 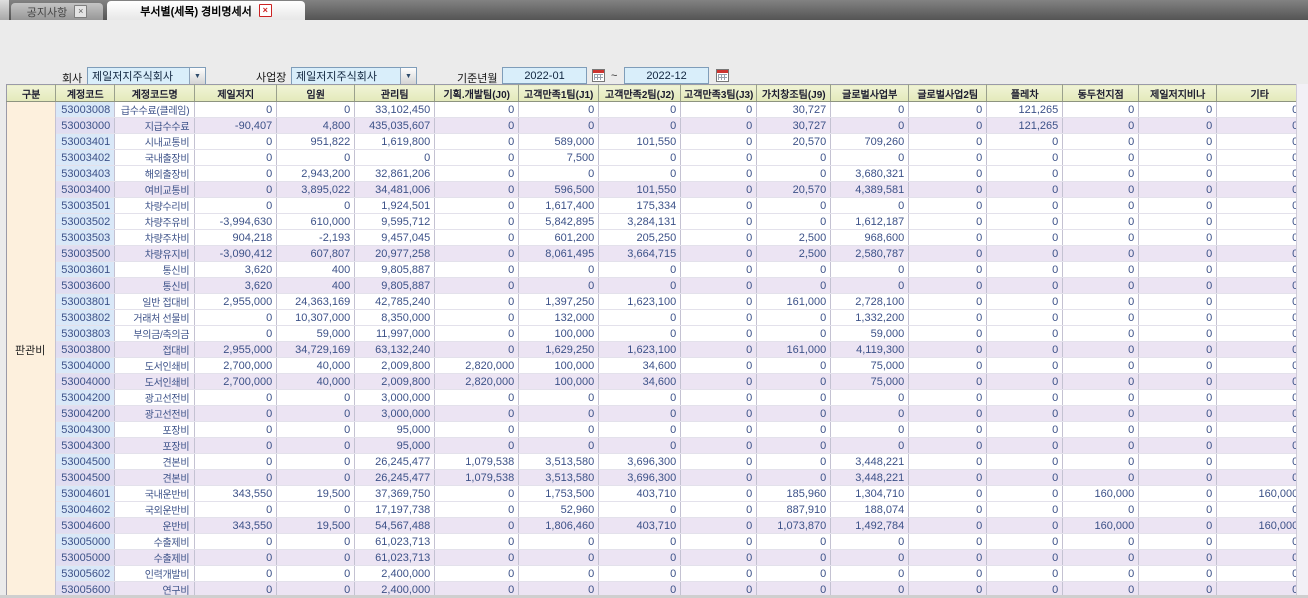 What do you see at coordinates (85, 93) in the screenshot?
I see `column-header: 계정코드` at bounding box center [85, 93].